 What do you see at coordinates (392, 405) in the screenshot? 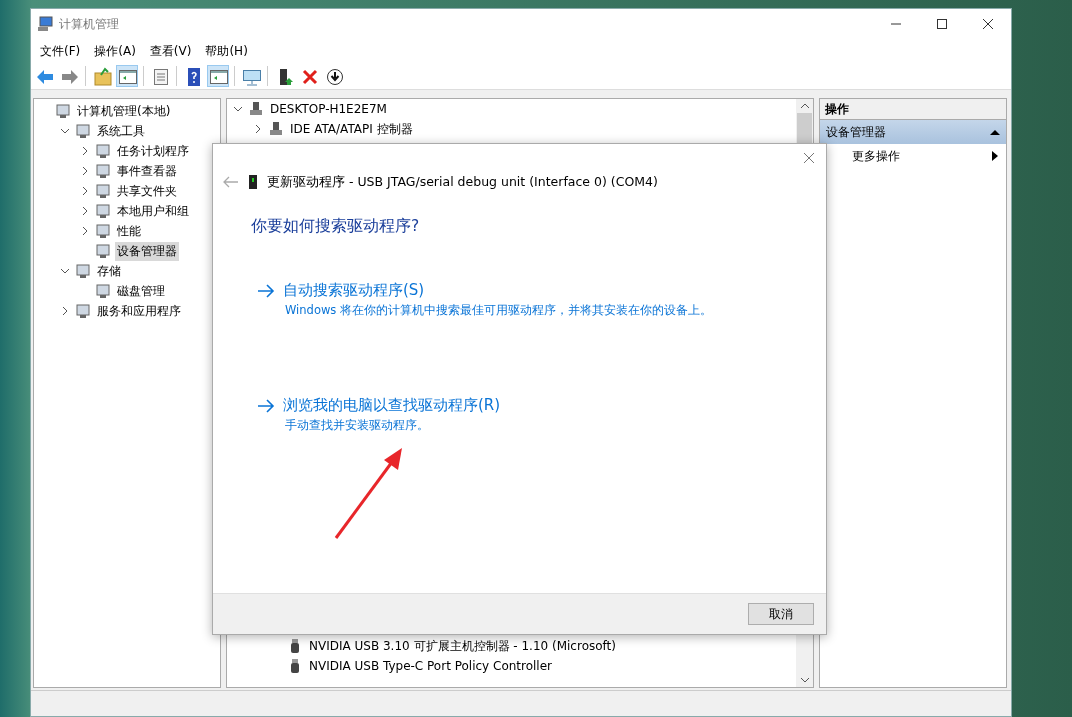
I see `option-link: 浏览我的电脑以查找驱动程序(R)` at bounding box center [392, 405].